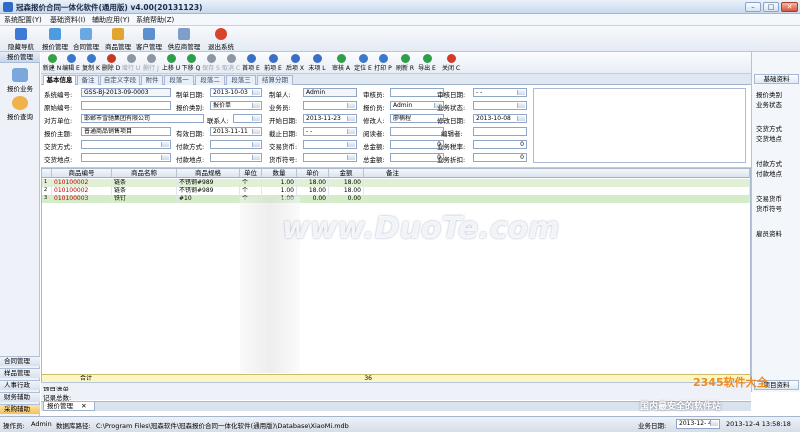  What do you see at coordinates (275, 80) in the screenshot?
I see `tab-settlement: 结算分期` at bounding box center [275, 80].